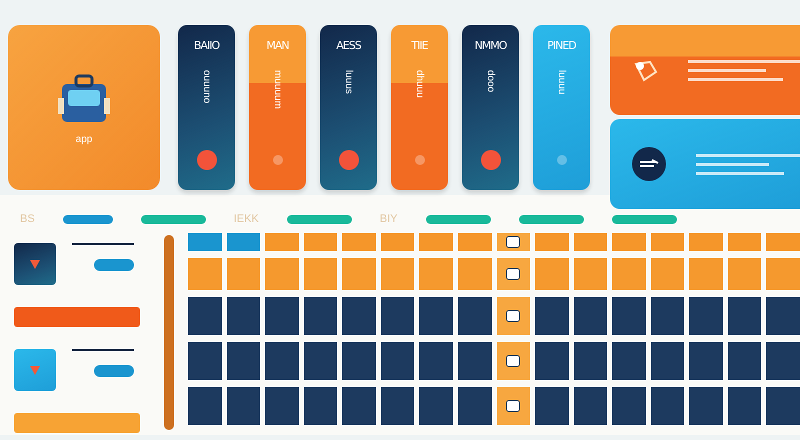  What do you see at coordinates (561, 107) in the screenshot?
I see `category-card: PINED luuuu` at bounding box center [561, 107].